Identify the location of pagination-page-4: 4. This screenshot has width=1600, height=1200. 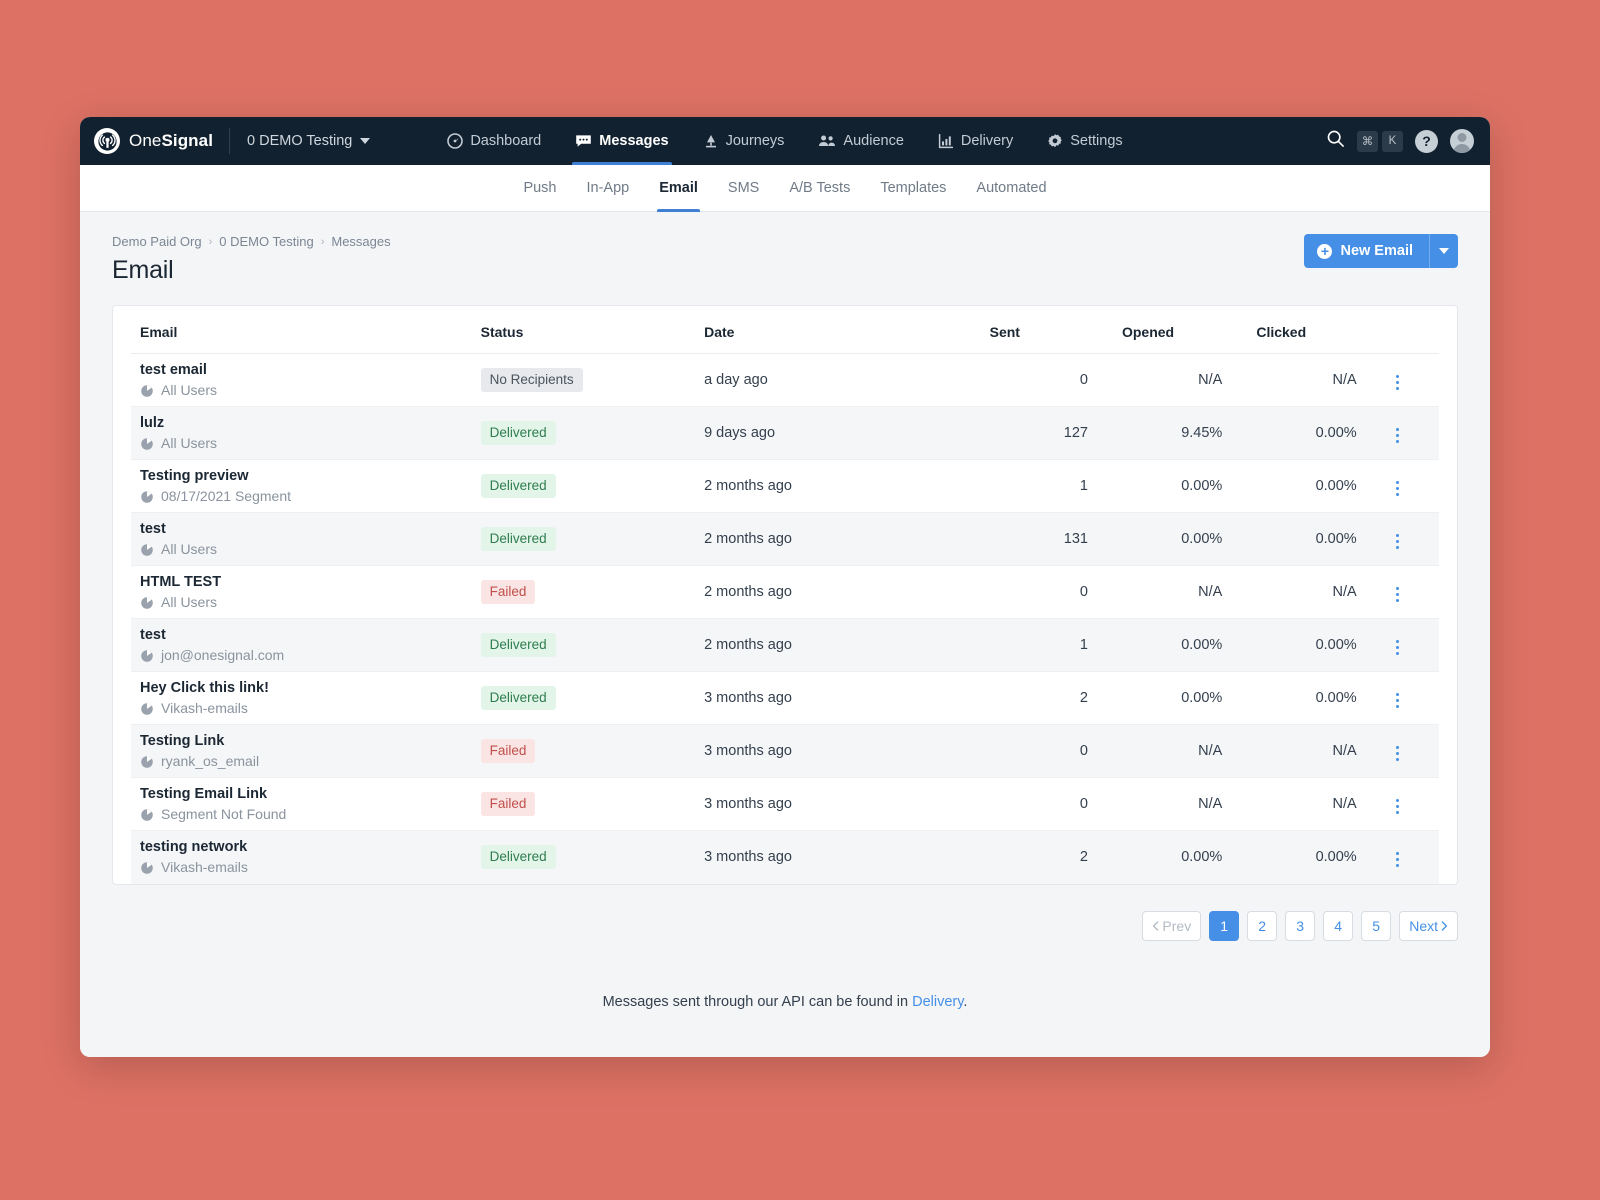
(1338, 925).